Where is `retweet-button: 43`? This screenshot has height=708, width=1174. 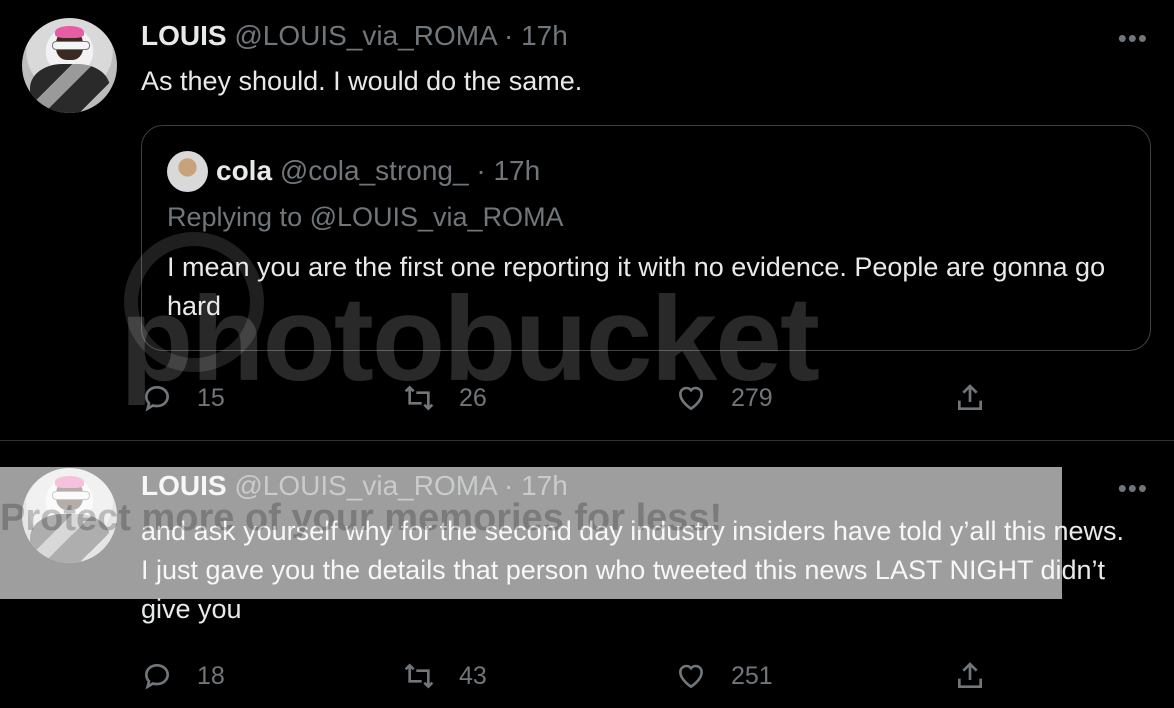 retweet-button: 43 is located at coordinates (445, 676).